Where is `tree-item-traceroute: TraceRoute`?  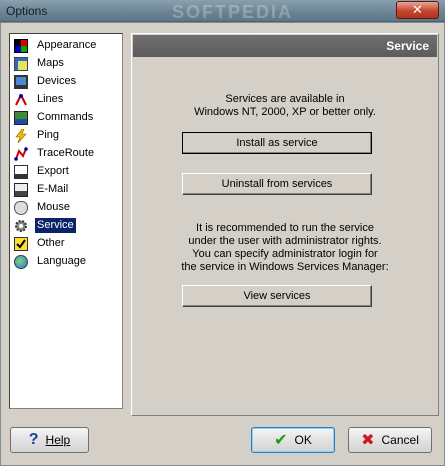
tree-item-traceroute: TraceRoute is located at coordinates (55, 153).